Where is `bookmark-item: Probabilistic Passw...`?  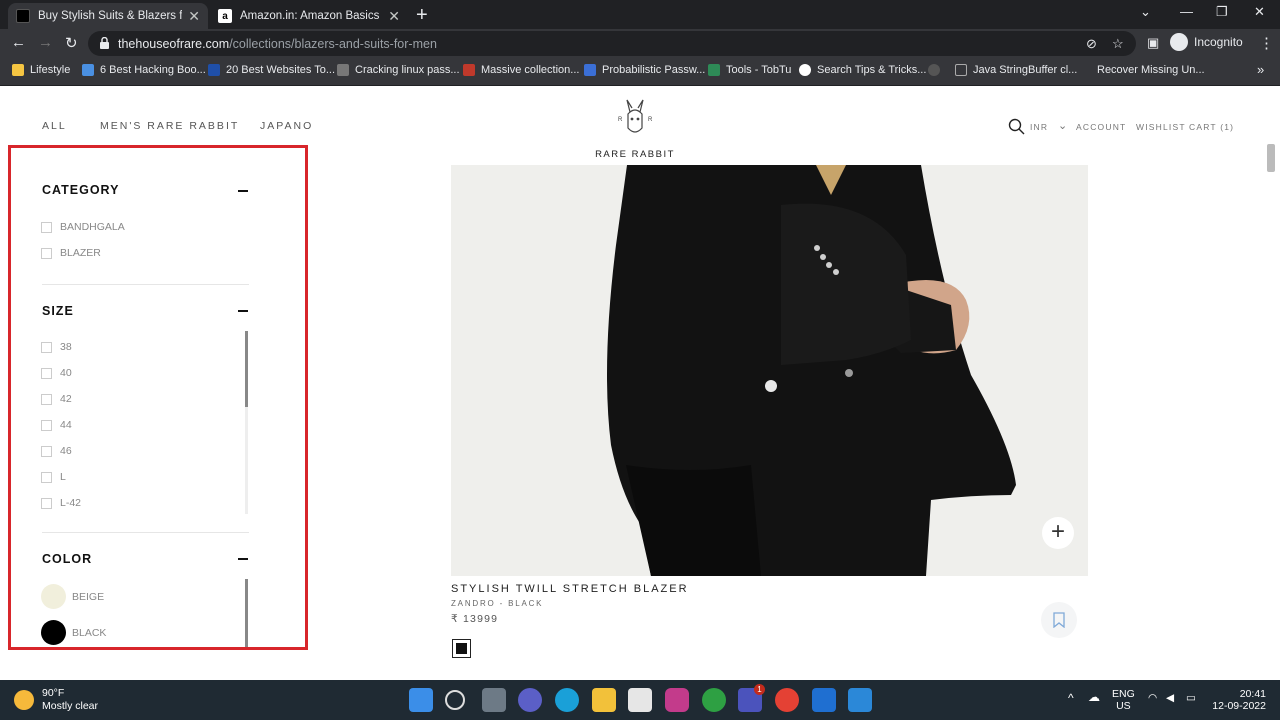
bookmark-item: Probabilistic Passw... is located at coordinates (644, 70).